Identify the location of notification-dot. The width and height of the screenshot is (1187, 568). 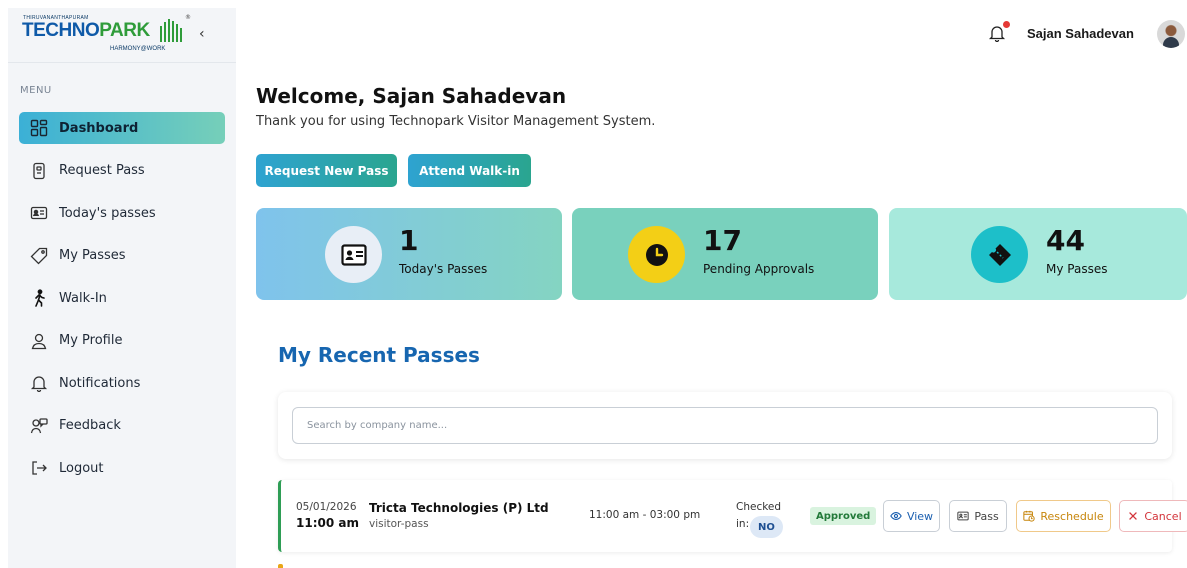
(1006, 24).